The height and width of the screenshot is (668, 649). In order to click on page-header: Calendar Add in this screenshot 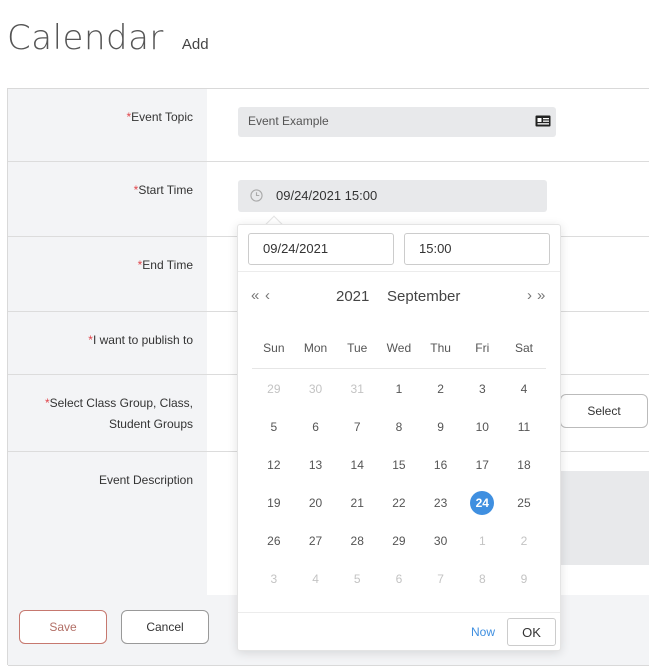, I will do `click(108, 38)`.